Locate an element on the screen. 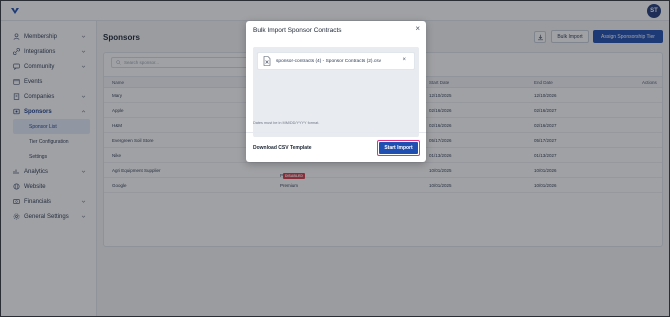 The height and width of the screenshot is (317, 670). modal-title: Bulk Import Sponsor Contracts is located at coordinates (297, 30).